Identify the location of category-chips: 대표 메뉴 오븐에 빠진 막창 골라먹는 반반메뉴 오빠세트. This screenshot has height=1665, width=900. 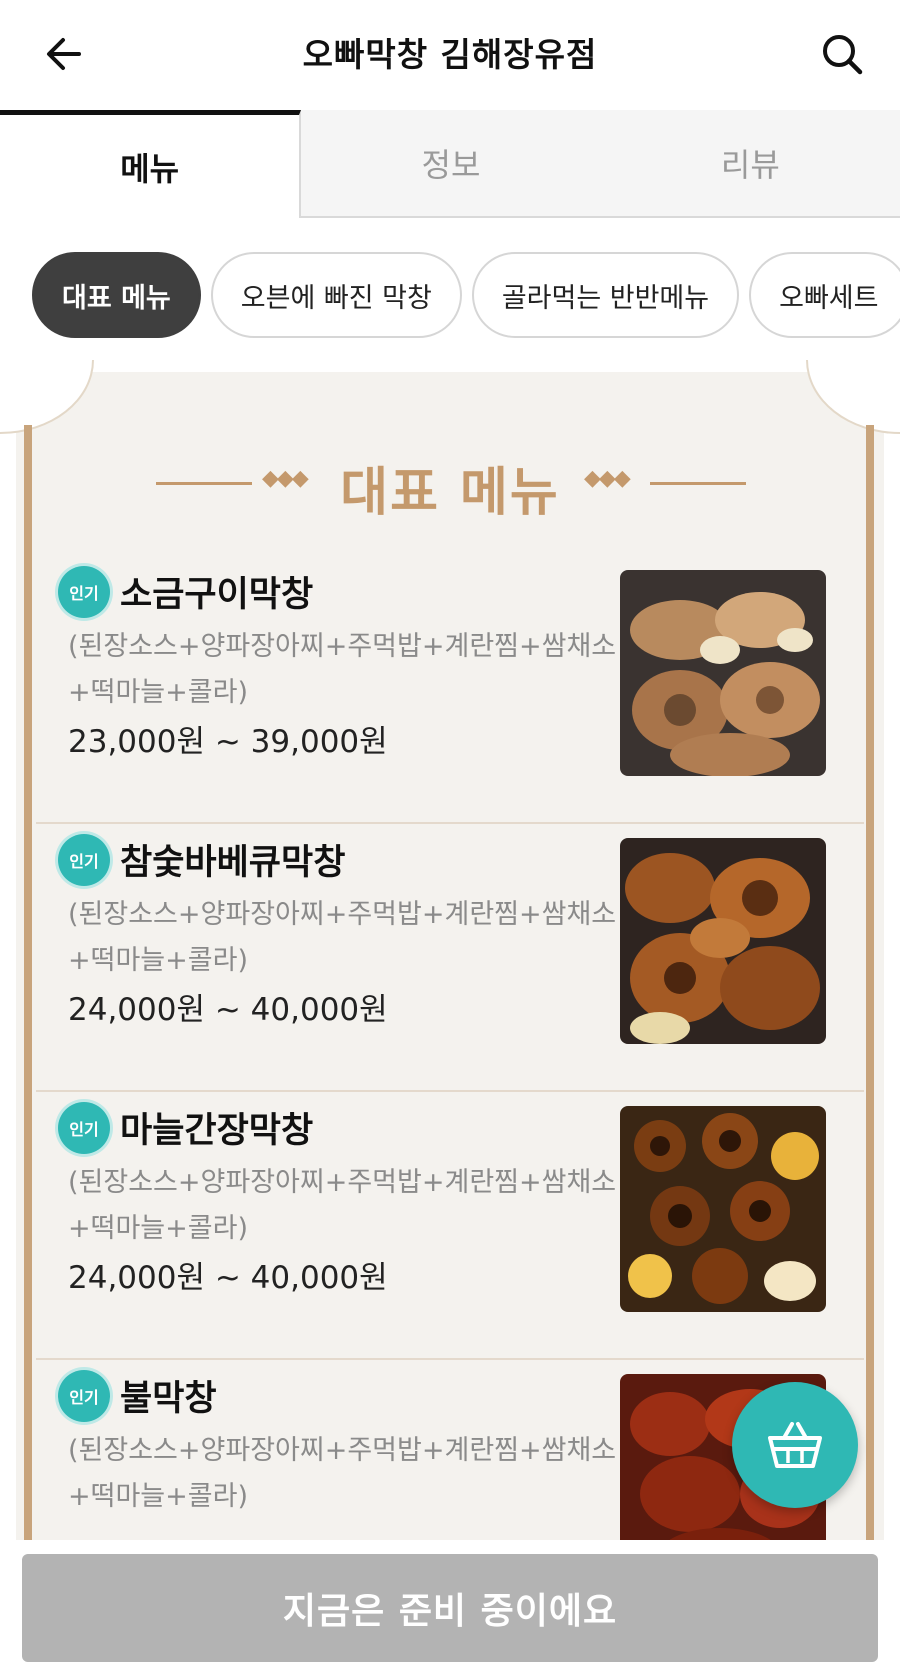
(466, 296).